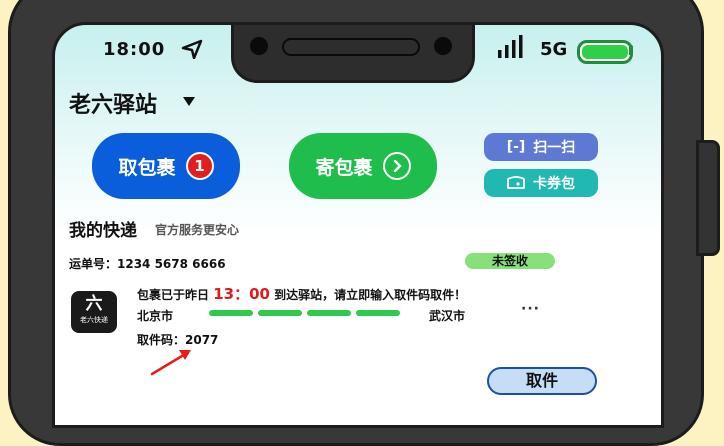  I want to click on notification-badge: 1, so click(199, 166).